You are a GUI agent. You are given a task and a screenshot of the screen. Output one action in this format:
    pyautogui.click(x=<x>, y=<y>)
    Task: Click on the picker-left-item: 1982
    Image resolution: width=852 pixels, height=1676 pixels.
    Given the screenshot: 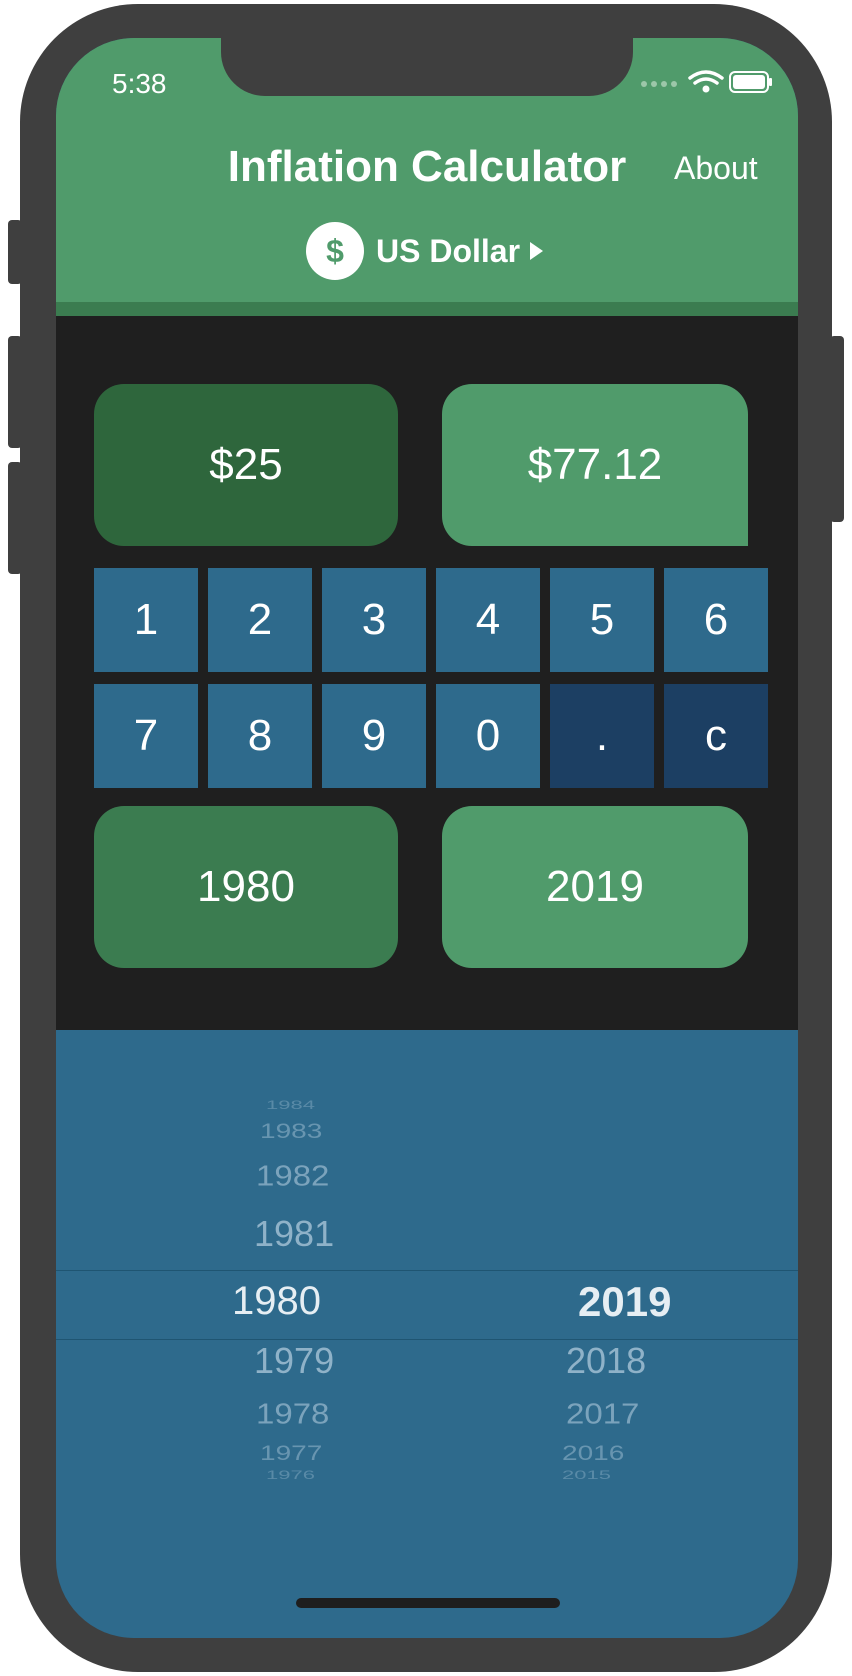 What is the action you would take?
    pyautogui.click(x=292, y=1175)
    